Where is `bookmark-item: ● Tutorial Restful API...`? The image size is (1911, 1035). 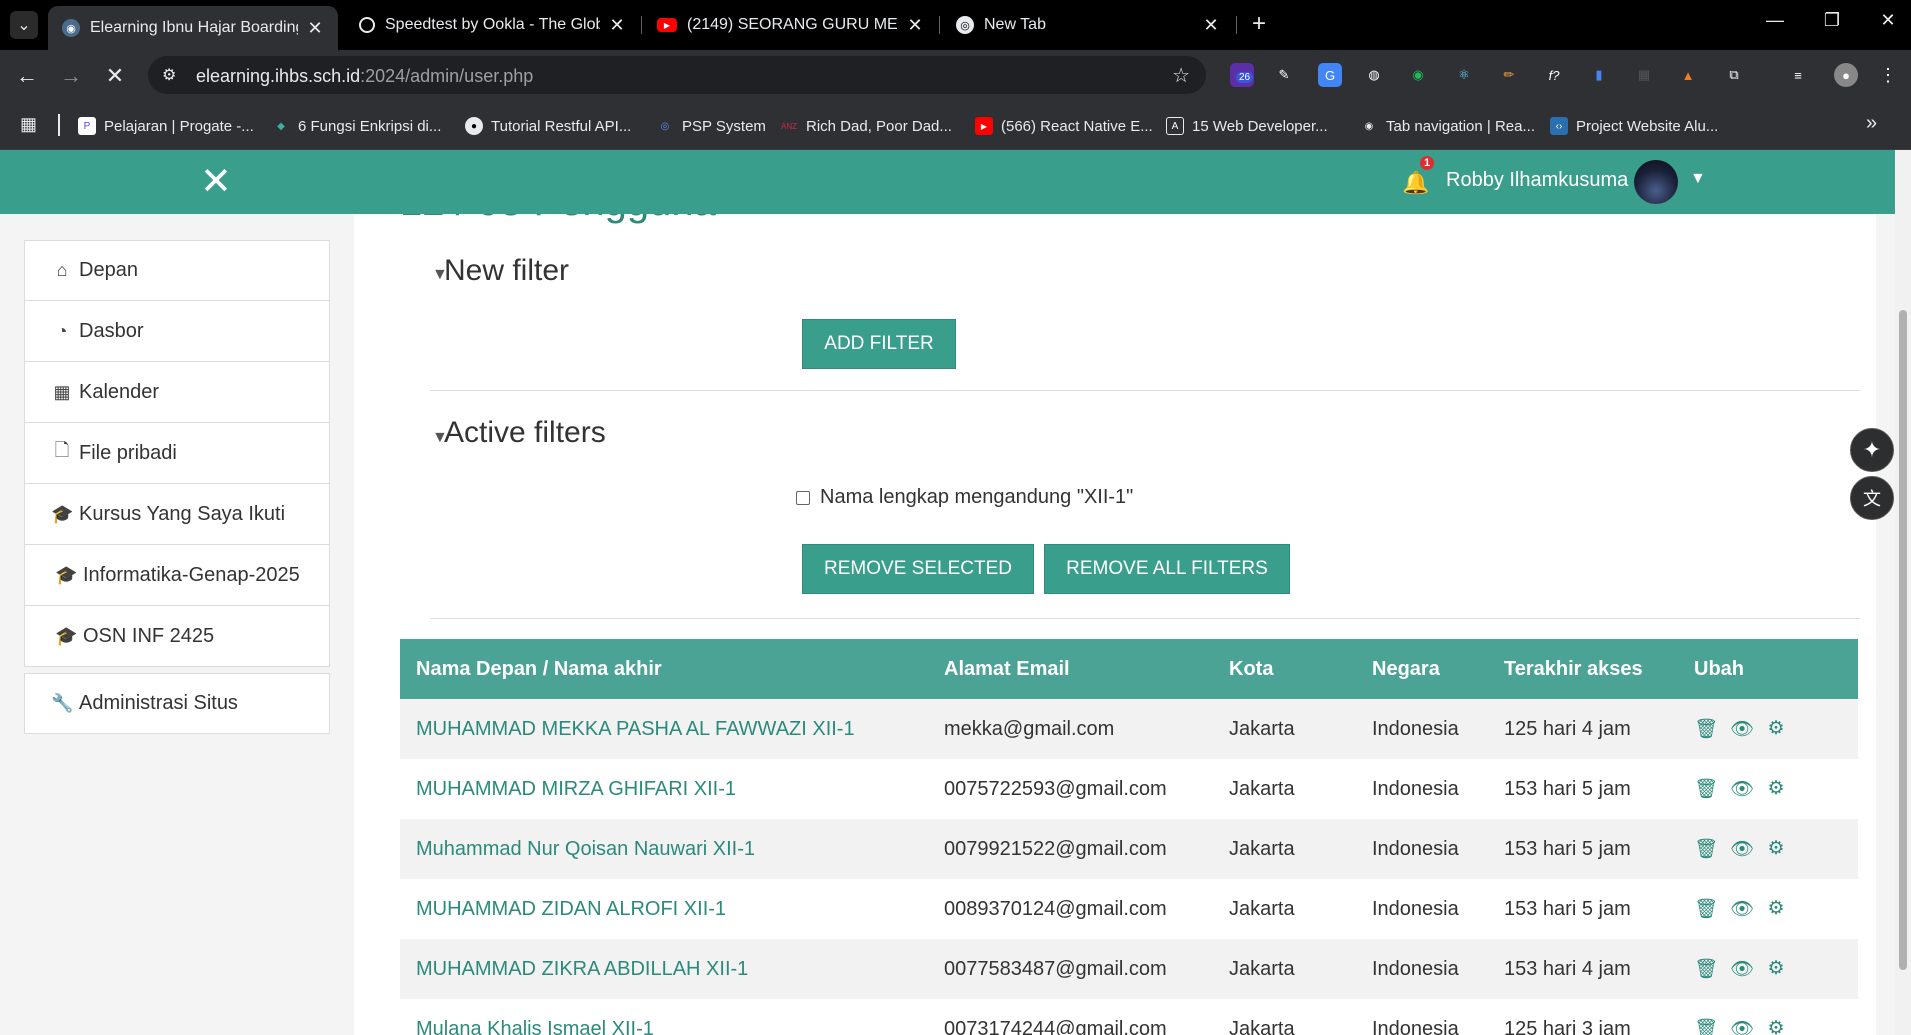
bookmark-item: ● Tutorial Restful API... is located at coordinates (548, 126).